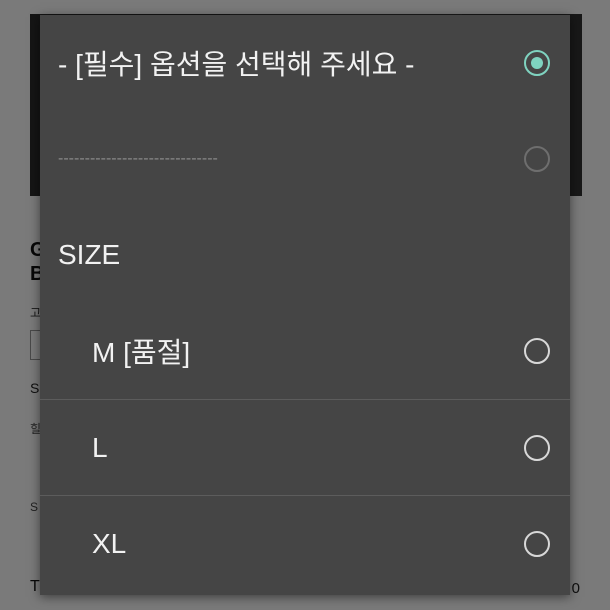 This screenshot has width=610, height=610. Describe the element at coordinates (109, 543) in the screenshot. I see `option-label: XL` at that location.